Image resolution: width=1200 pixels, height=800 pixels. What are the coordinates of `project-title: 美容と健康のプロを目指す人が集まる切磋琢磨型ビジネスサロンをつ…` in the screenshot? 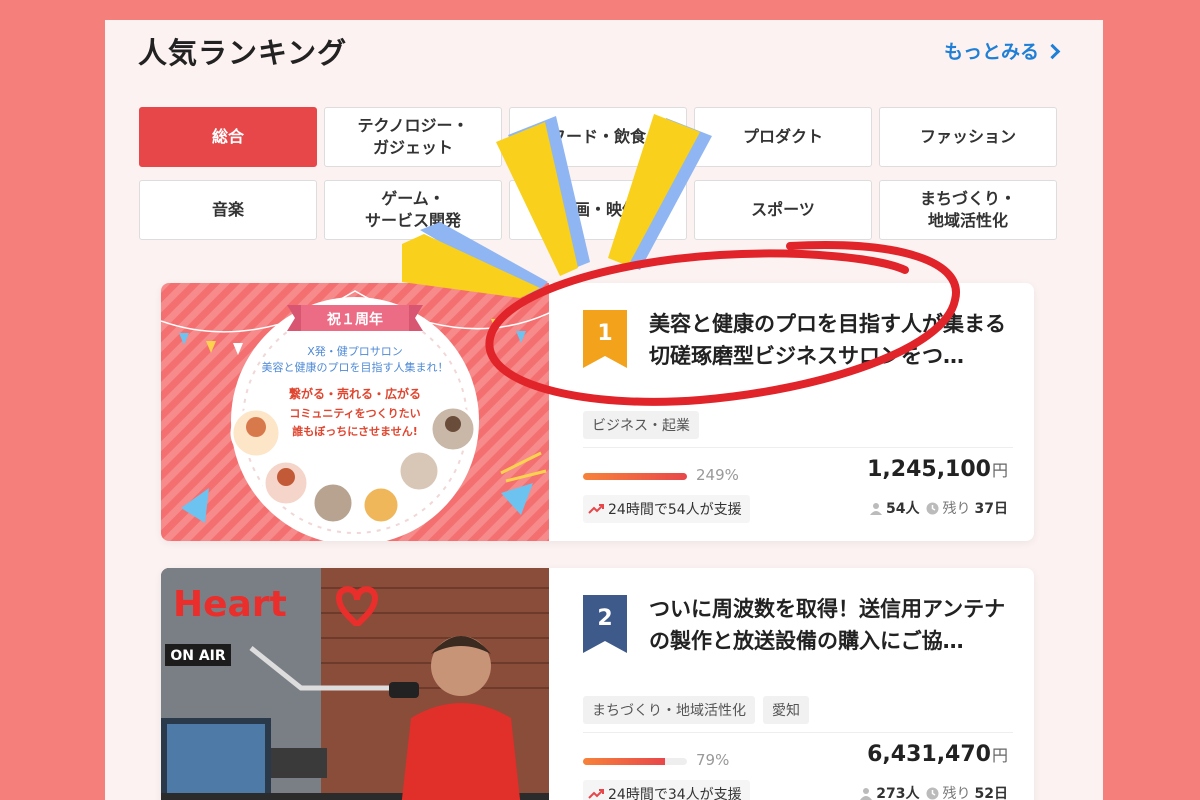 It's located at (829, 340).